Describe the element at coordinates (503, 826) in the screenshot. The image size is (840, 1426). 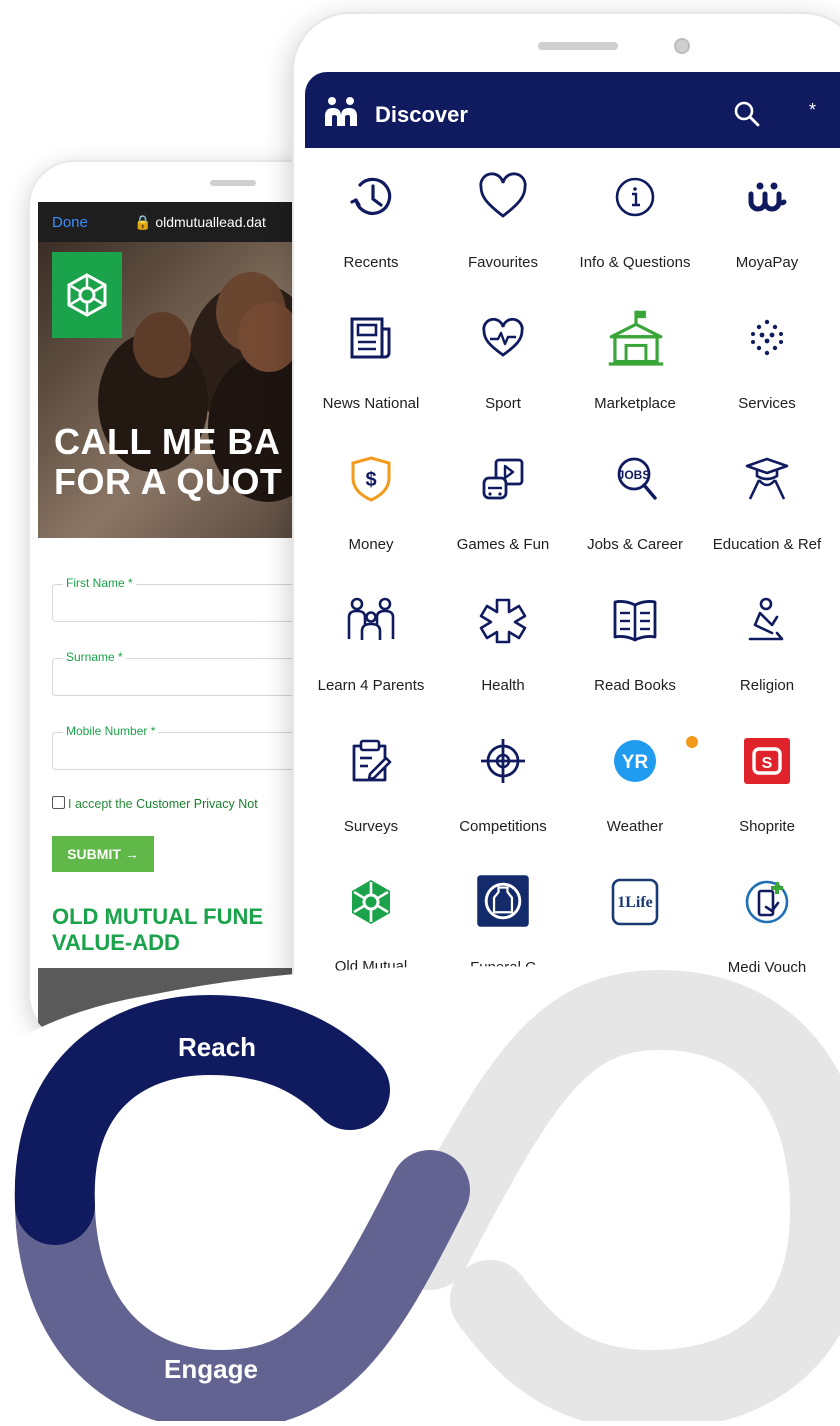
I see `tile-label: Competitions` at that location.